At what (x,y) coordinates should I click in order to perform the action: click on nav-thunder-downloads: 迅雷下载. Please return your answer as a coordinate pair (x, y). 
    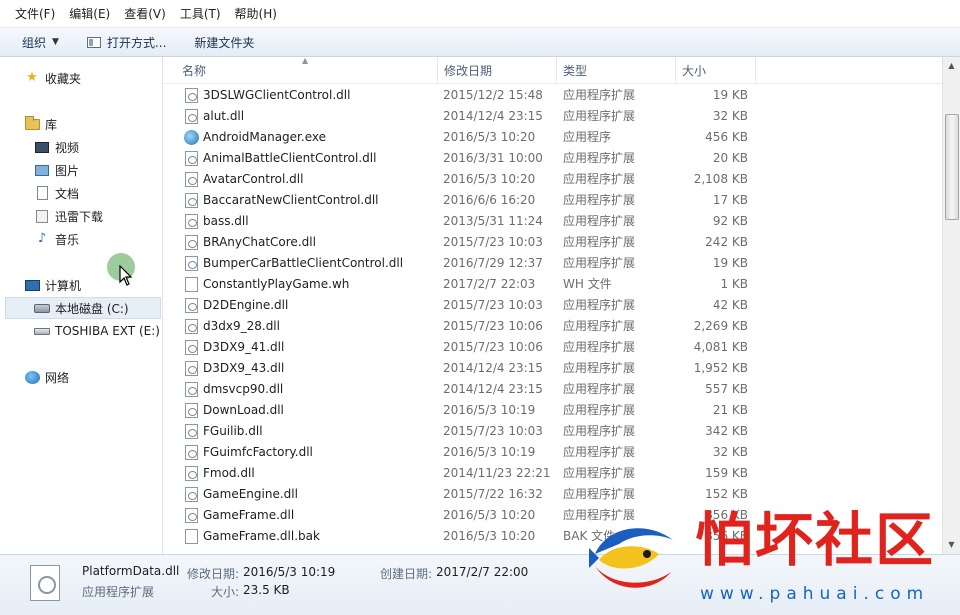
    Looking at the image, I should click on (81, 216).